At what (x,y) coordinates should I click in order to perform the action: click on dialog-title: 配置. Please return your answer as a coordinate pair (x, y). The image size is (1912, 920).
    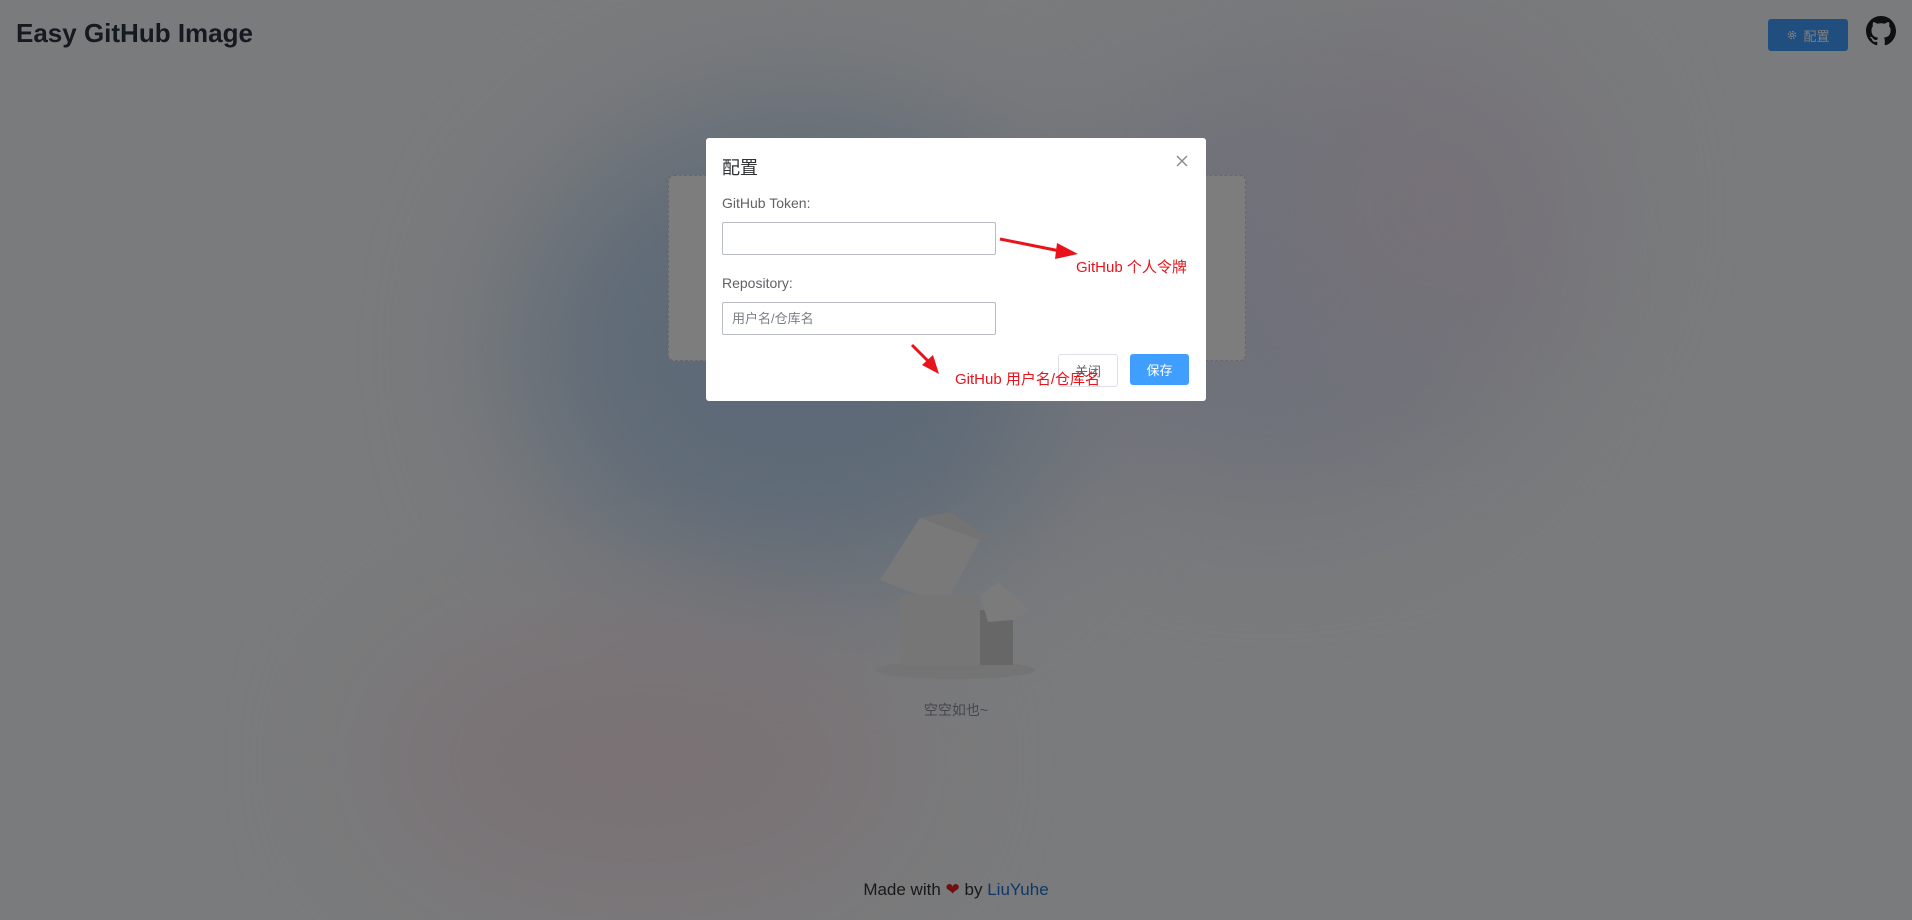
    Looking at the image, I should click on (740, 168).